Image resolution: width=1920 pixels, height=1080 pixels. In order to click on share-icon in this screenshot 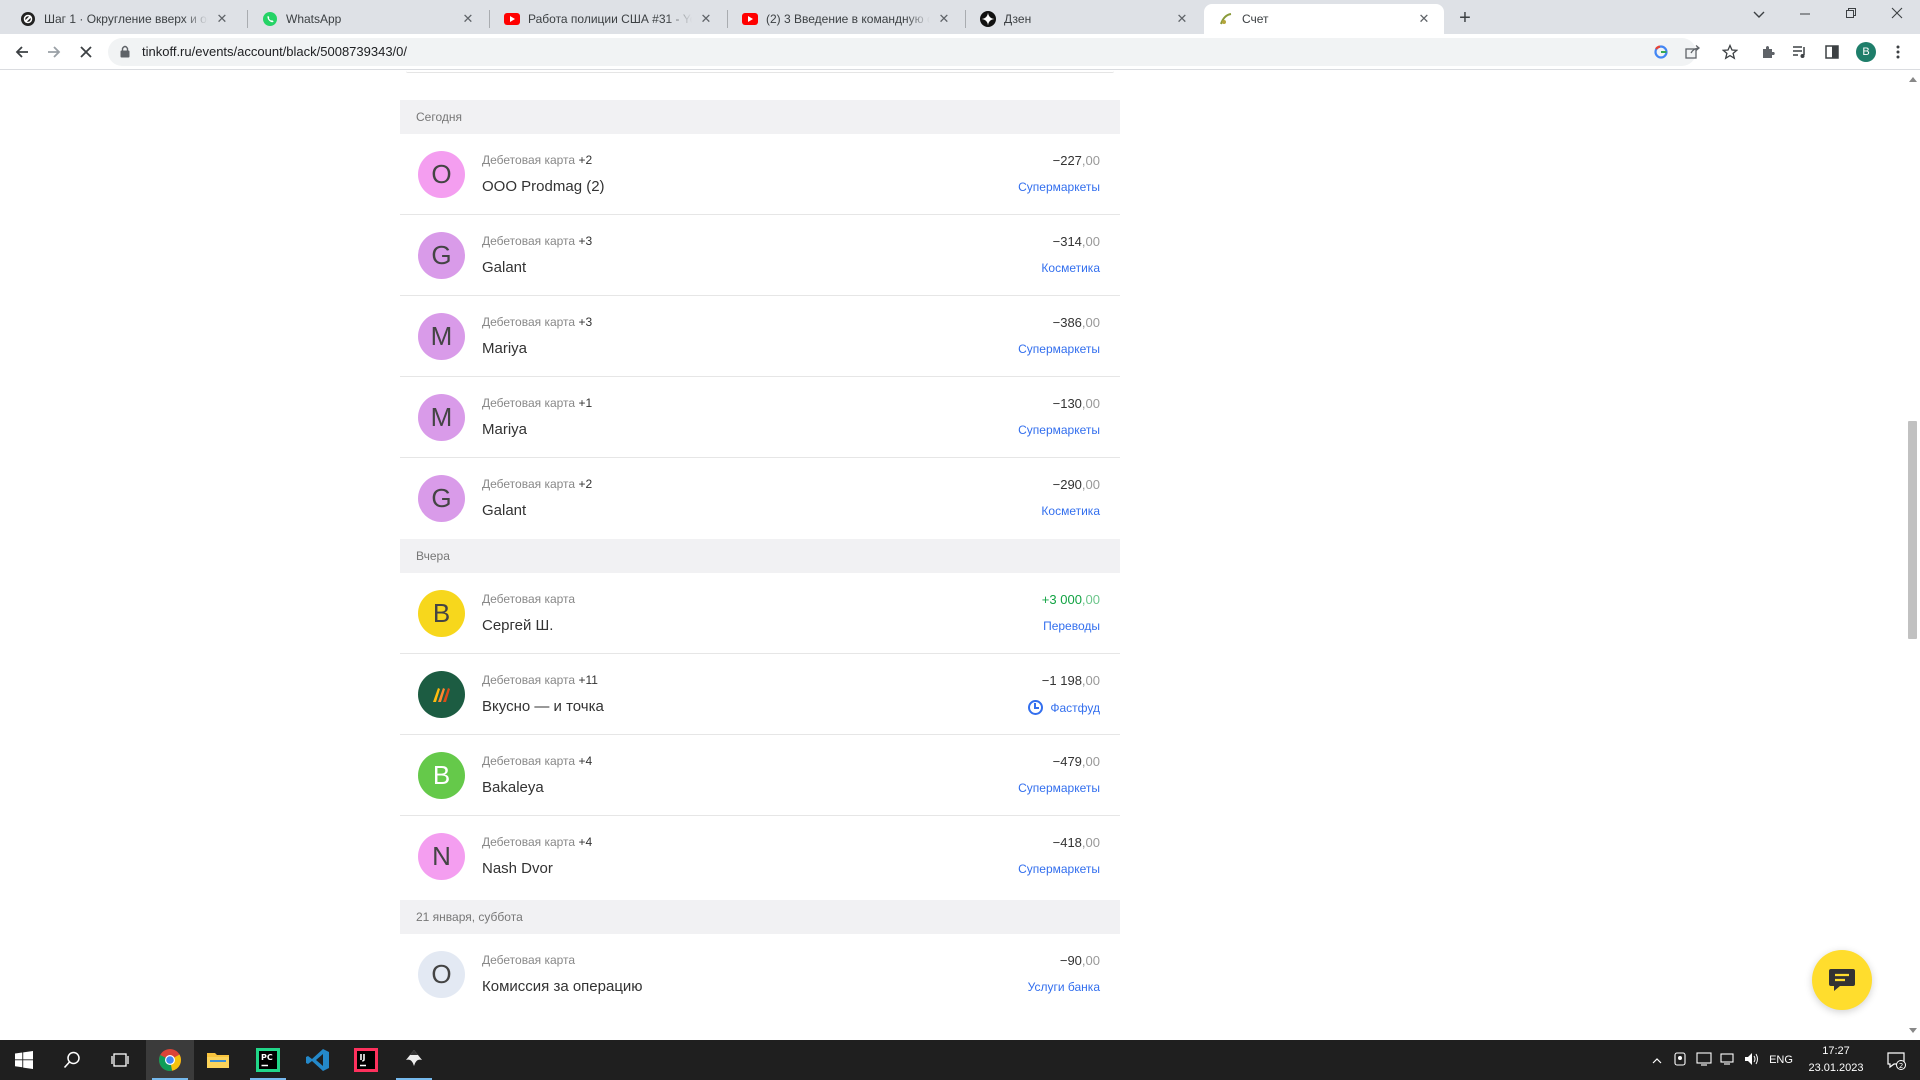, I will do `click(1693, 52)`.